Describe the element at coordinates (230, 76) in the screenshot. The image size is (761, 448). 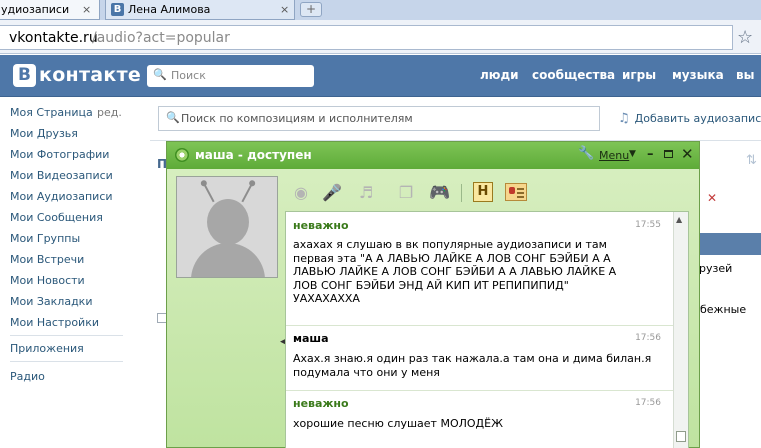
I see `vk-search-input: 🔍 Поиск` at that location.